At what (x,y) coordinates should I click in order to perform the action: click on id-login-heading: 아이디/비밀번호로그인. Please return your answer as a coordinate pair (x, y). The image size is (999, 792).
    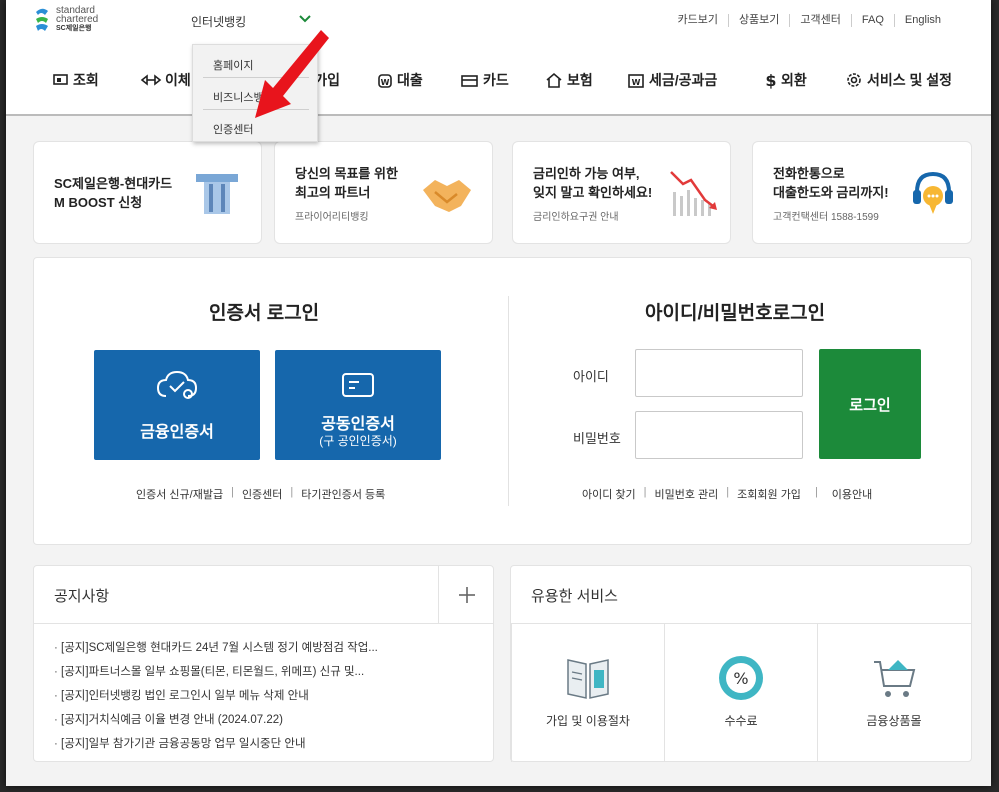
    Looking at the image, I should click on (735, 313).